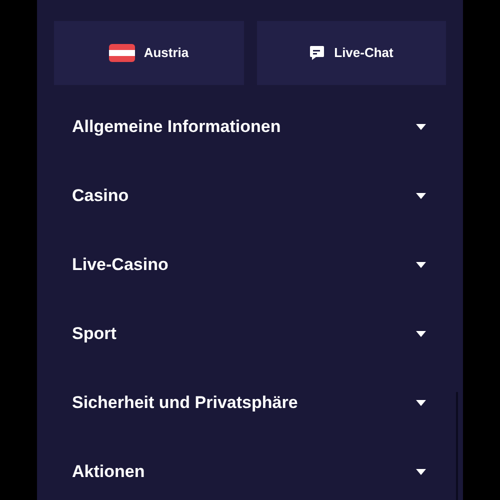 This screenshot has height=500, width=500. I want to click on flag-icon, so click(121, 53).